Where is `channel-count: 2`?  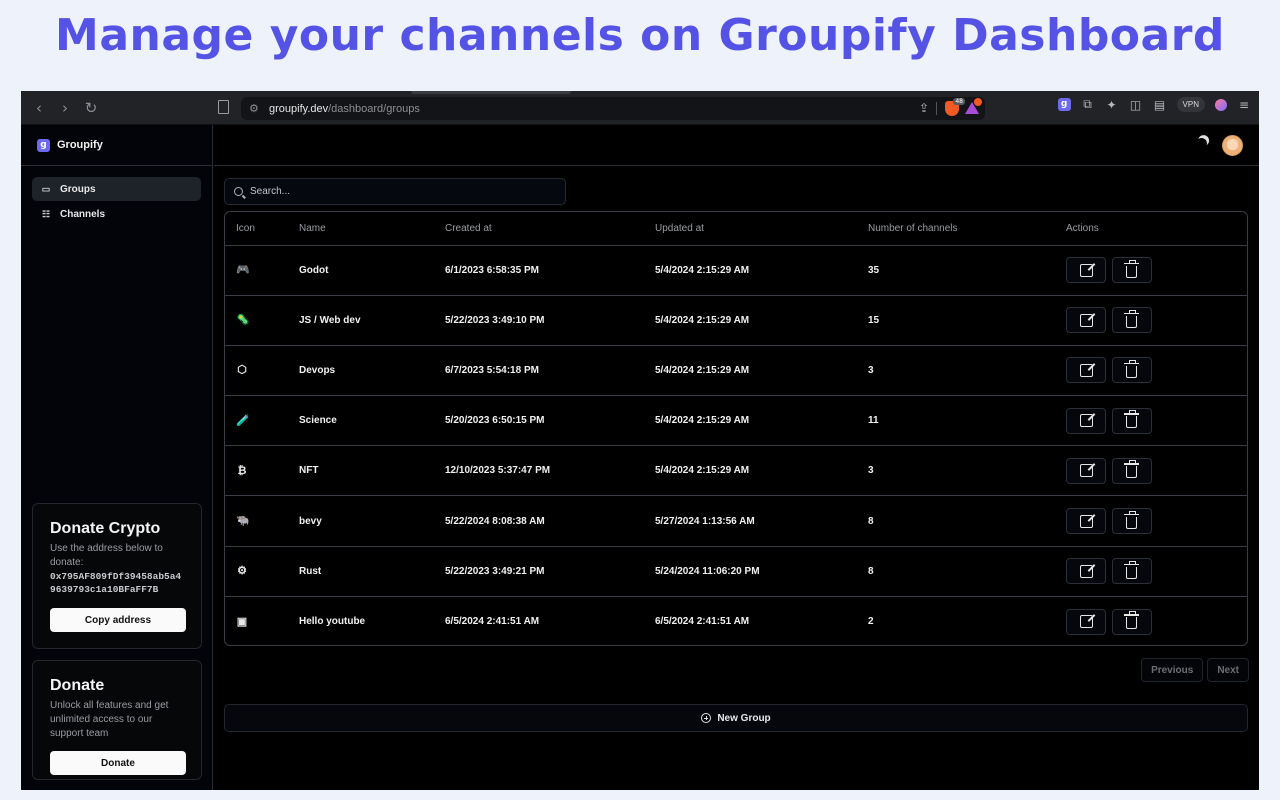
channel-count: 2 is located at coordinates (871, 622).